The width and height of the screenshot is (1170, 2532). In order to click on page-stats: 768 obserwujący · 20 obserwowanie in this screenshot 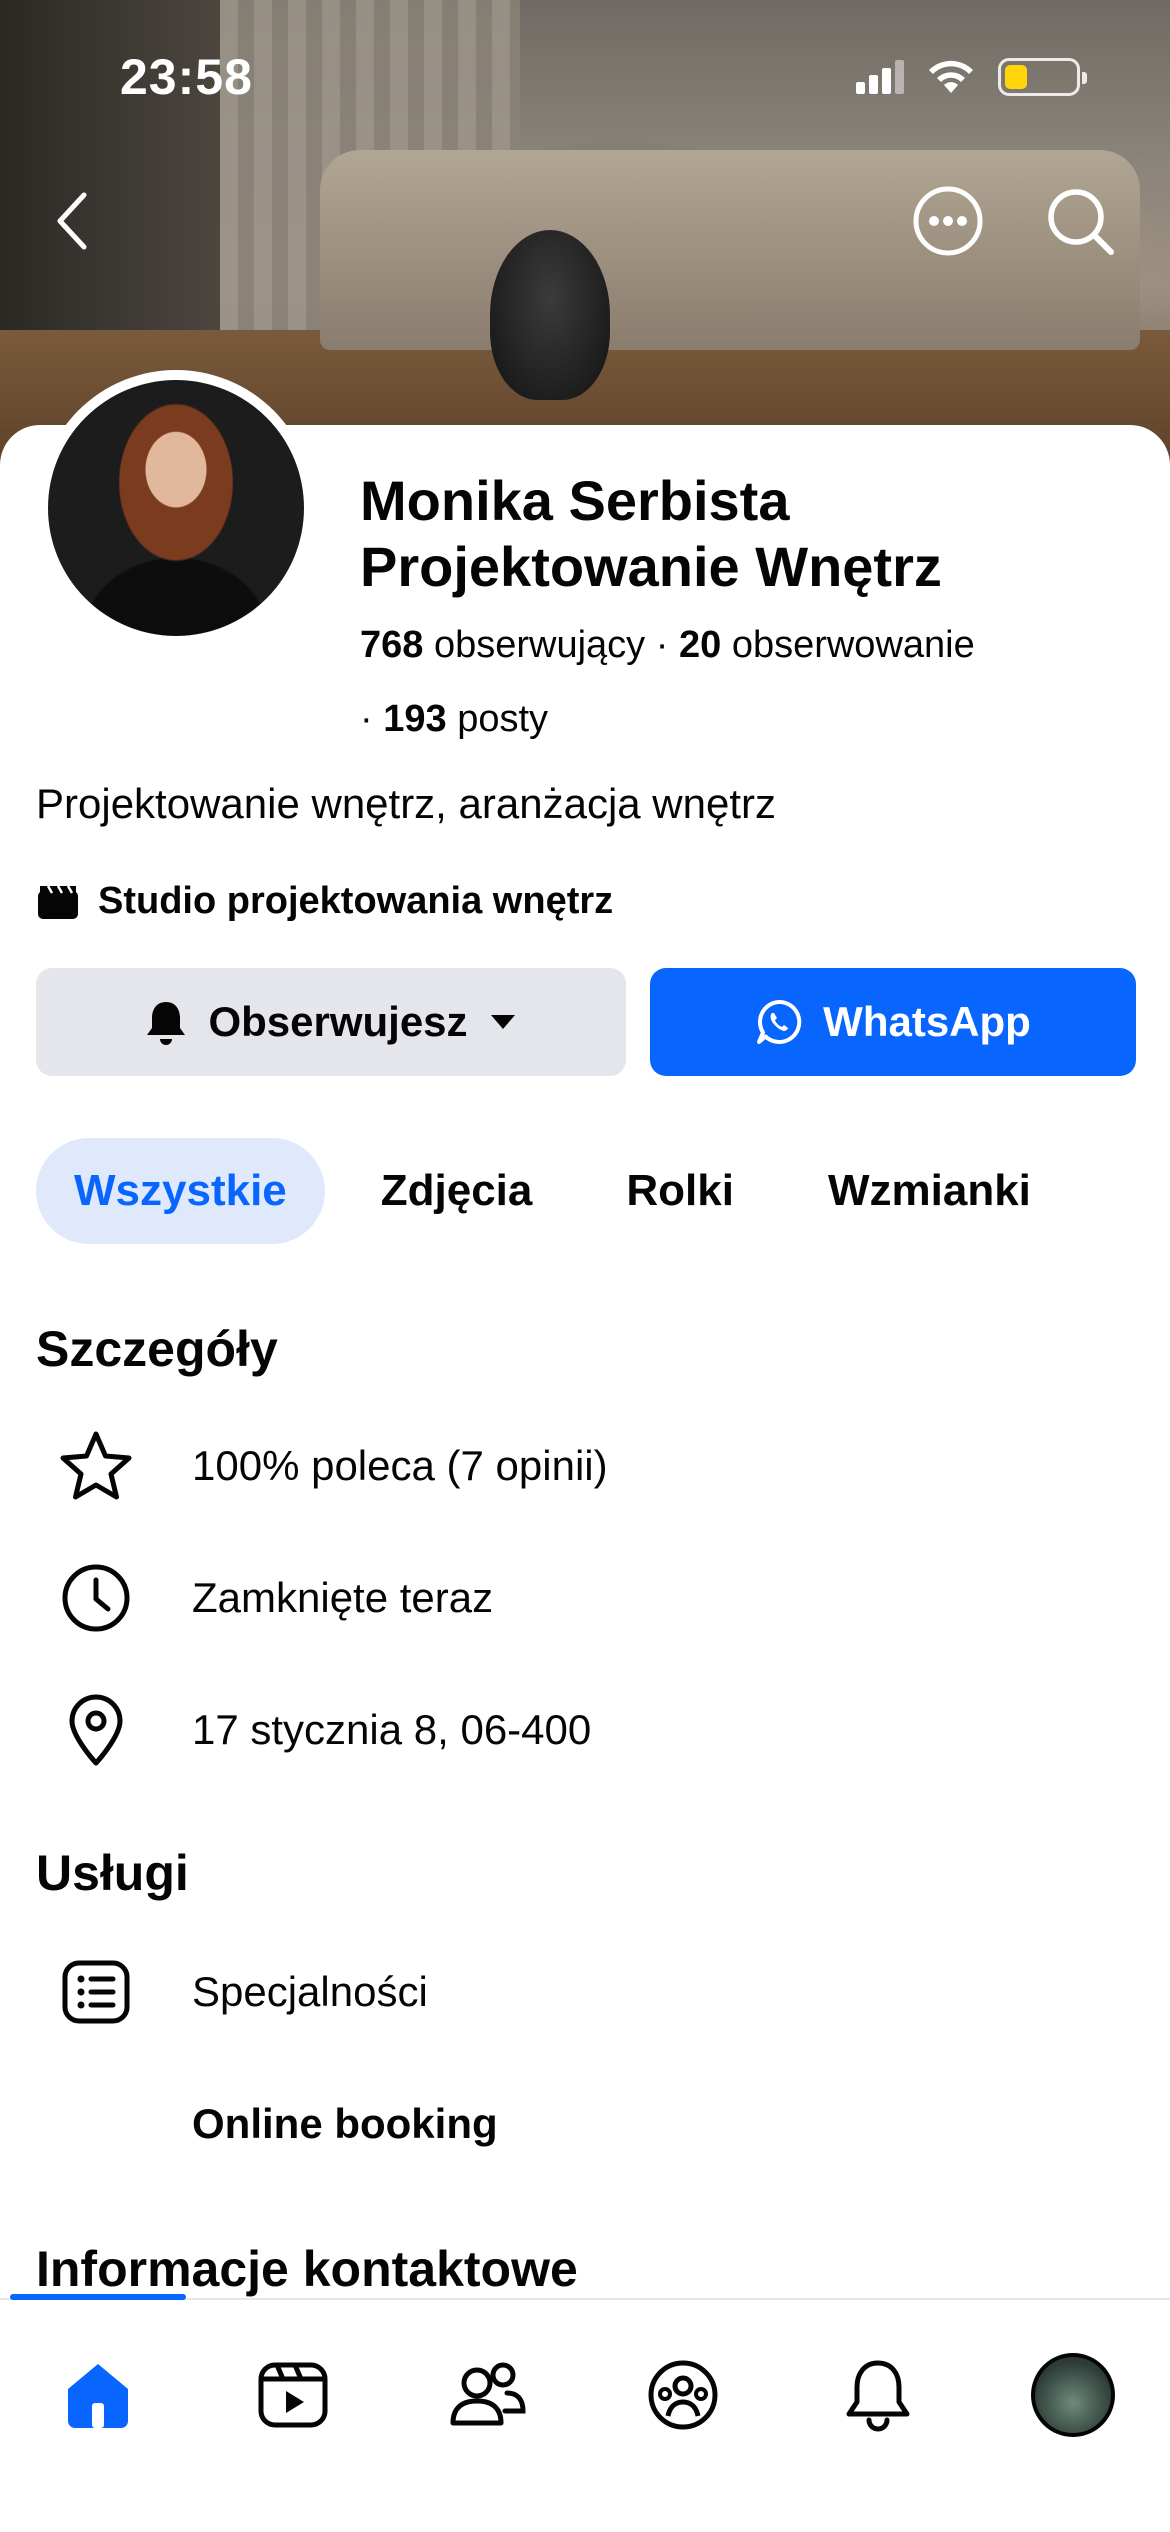, I will do `click(667, 645)`.